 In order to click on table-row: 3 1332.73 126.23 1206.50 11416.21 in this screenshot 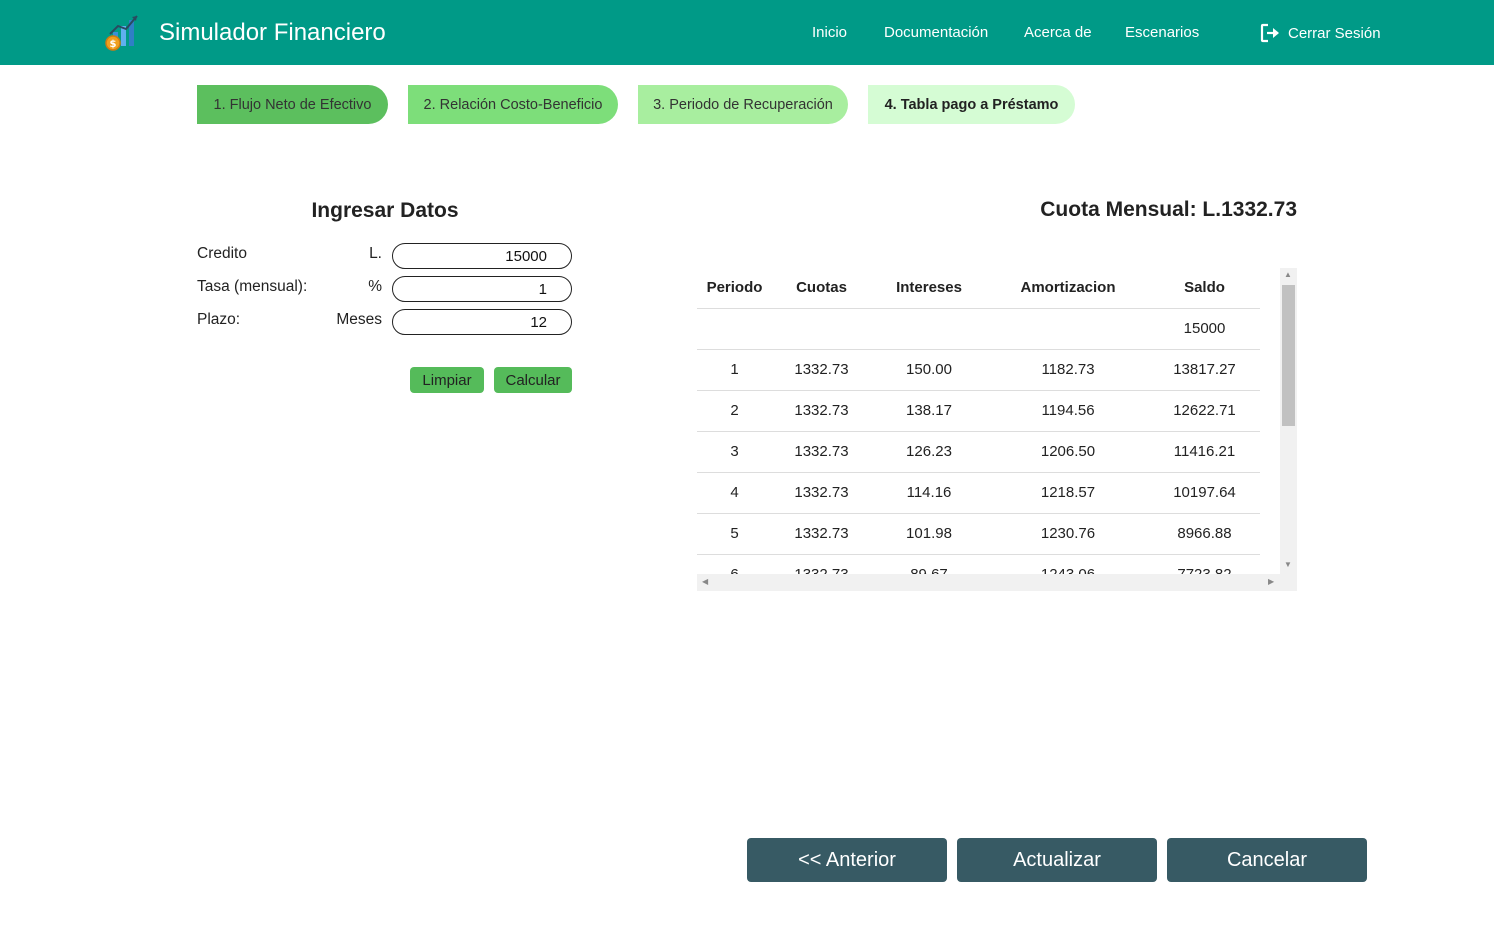, I will do `click(978, 452)`.